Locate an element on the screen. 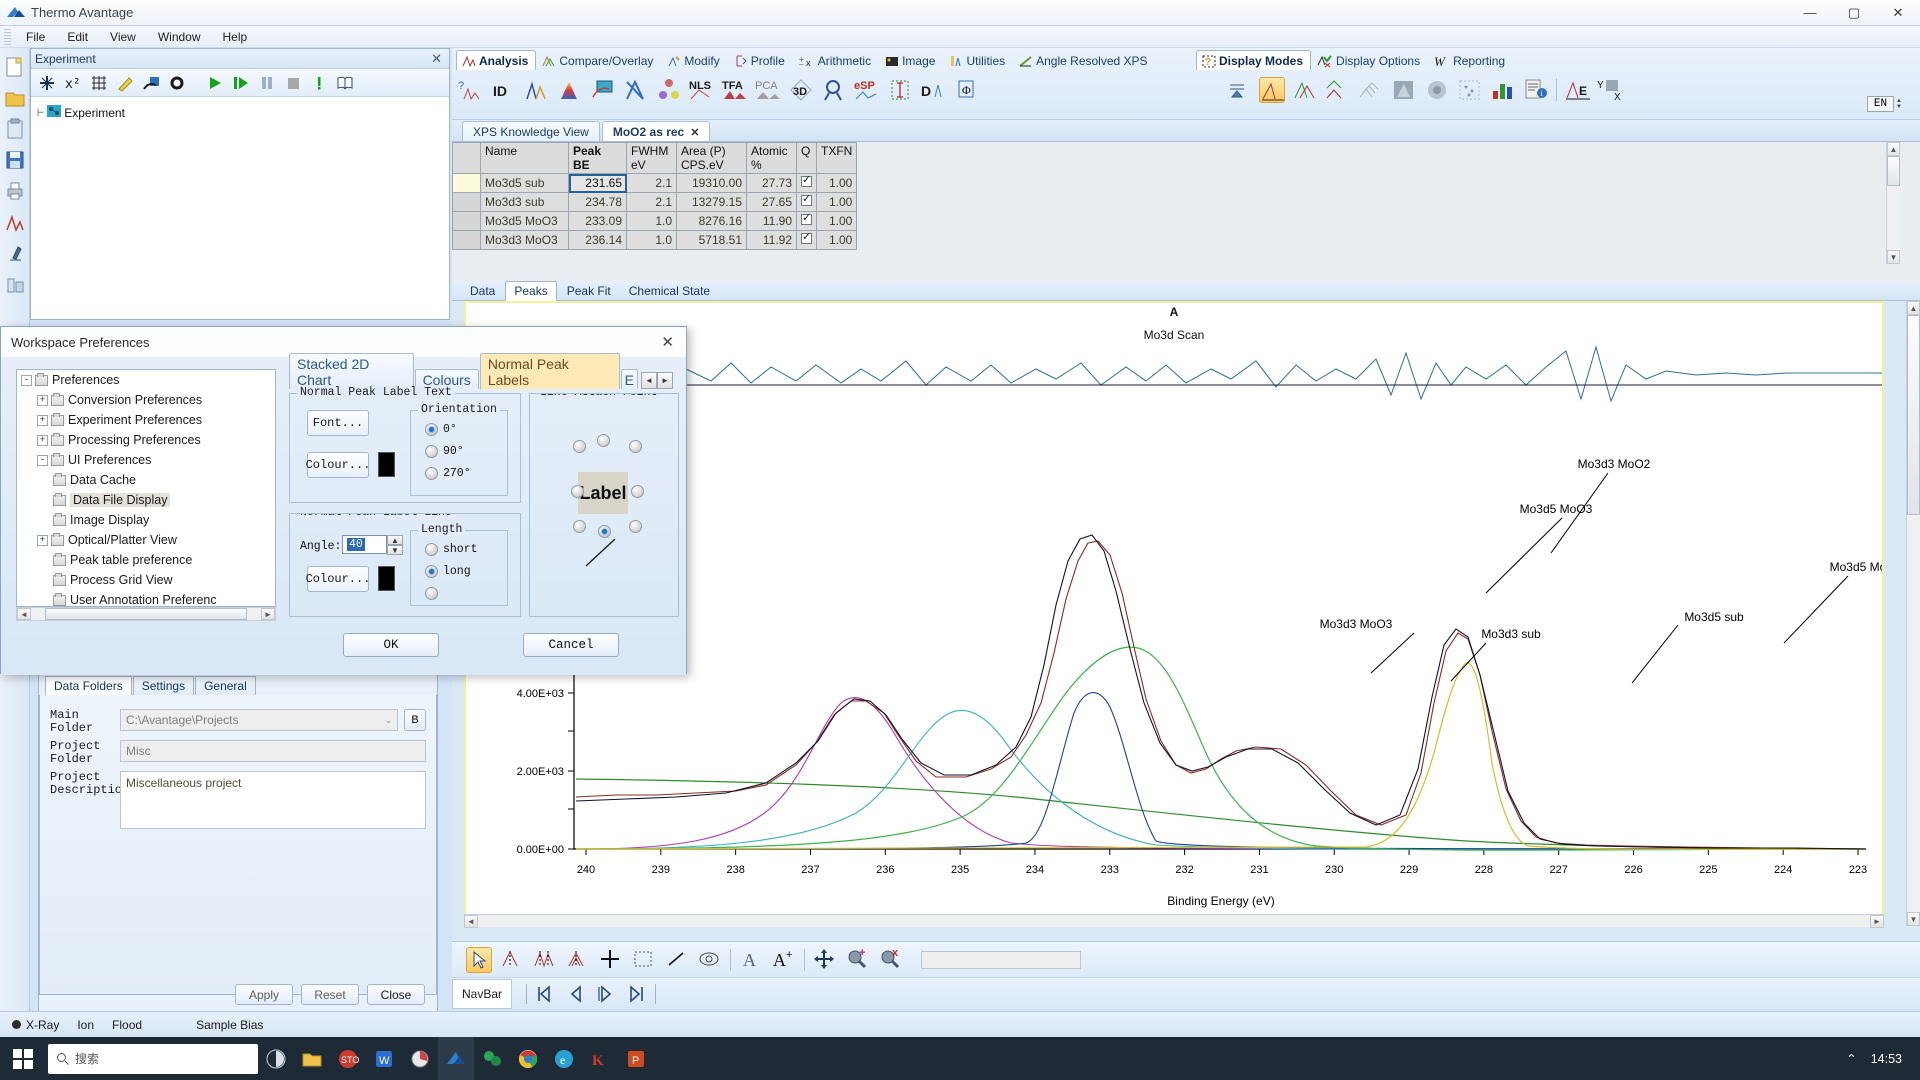  ribbon-tab-angle-resolved-xps: Angle Resolved XPS is located at coordinates (1084, 60).